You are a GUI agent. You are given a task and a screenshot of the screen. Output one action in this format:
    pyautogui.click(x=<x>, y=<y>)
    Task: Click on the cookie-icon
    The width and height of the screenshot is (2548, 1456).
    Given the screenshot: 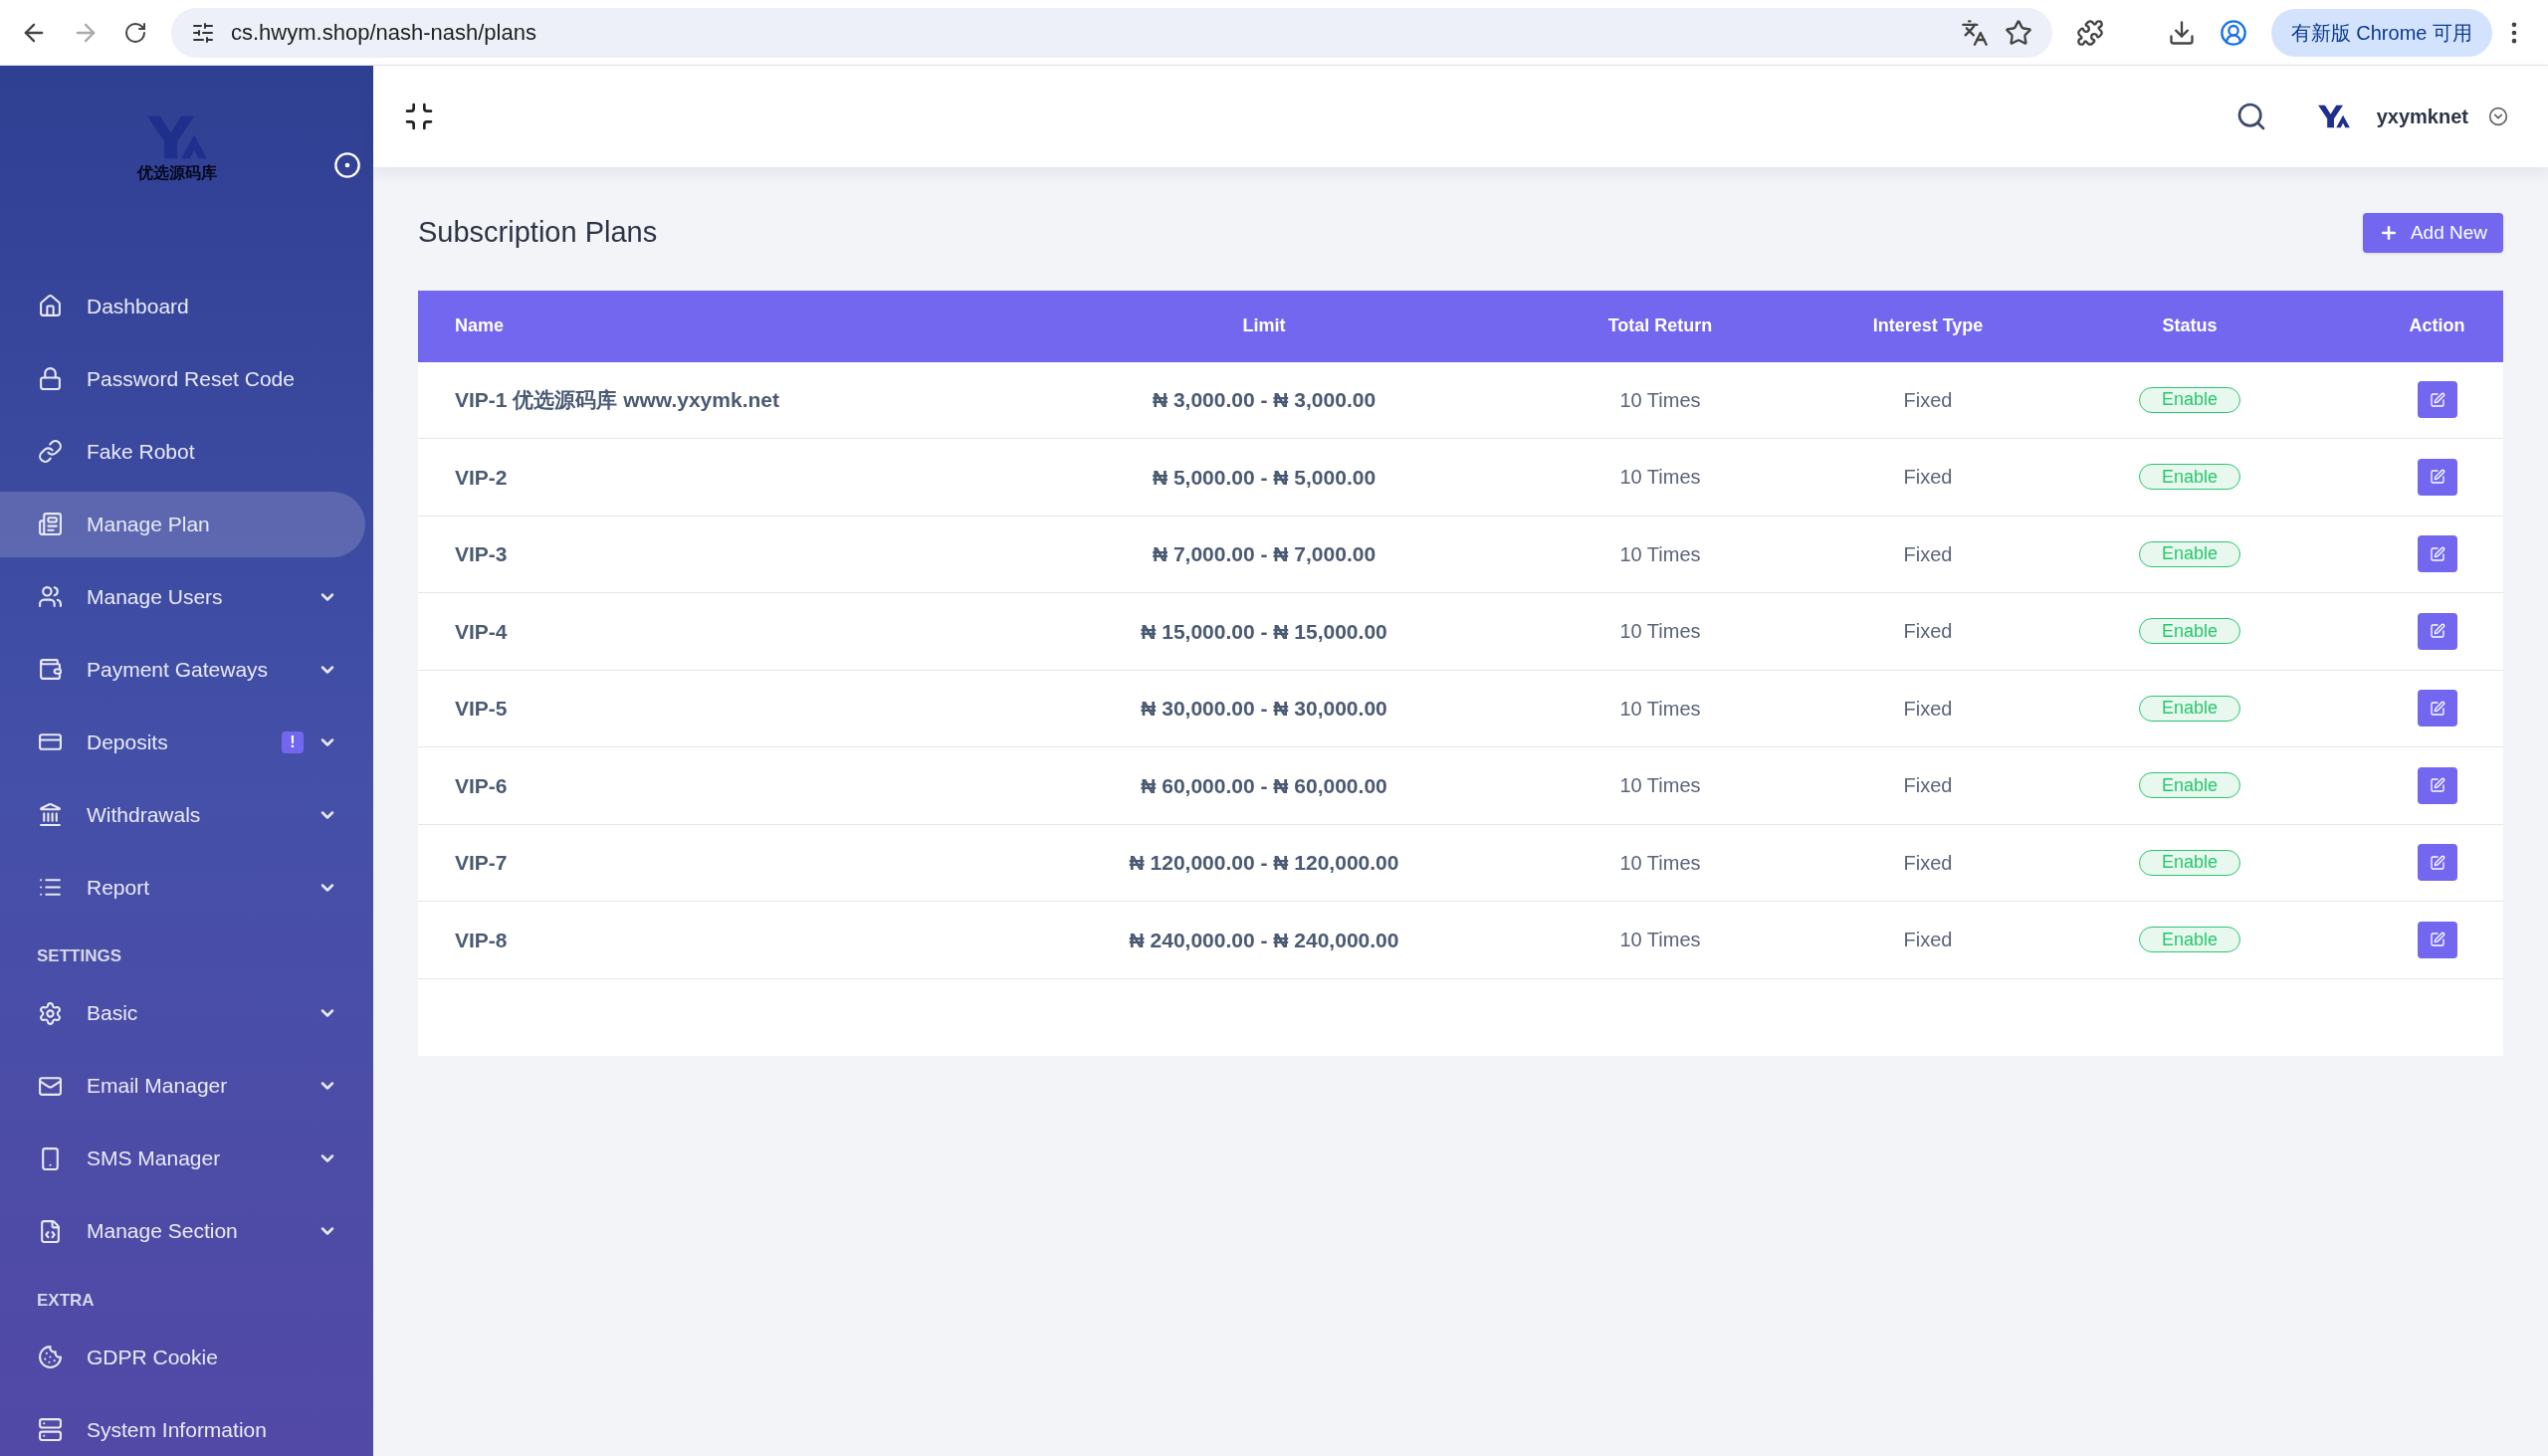 What is the action you would take?
    pyautogui.click(x=50, y=1357)
    